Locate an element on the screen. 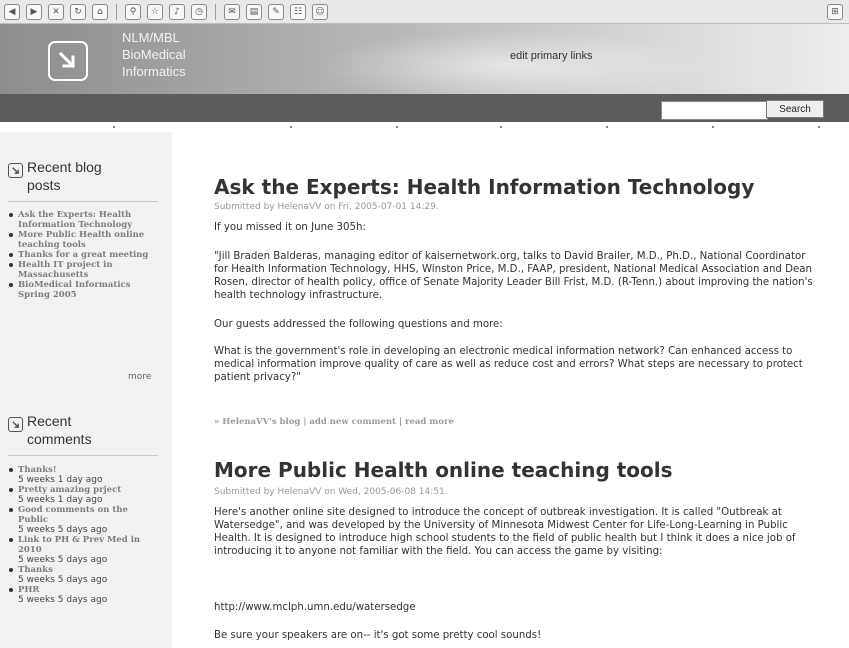 The width and height of the screenshot is (849, 648). header-background-art is located at coordinates (490, 59).